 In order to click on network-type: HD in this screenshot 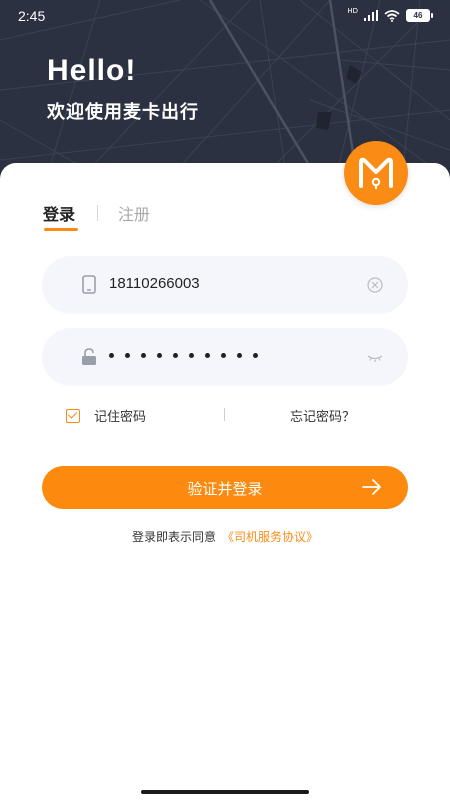, I will do `click(352, 11)`.